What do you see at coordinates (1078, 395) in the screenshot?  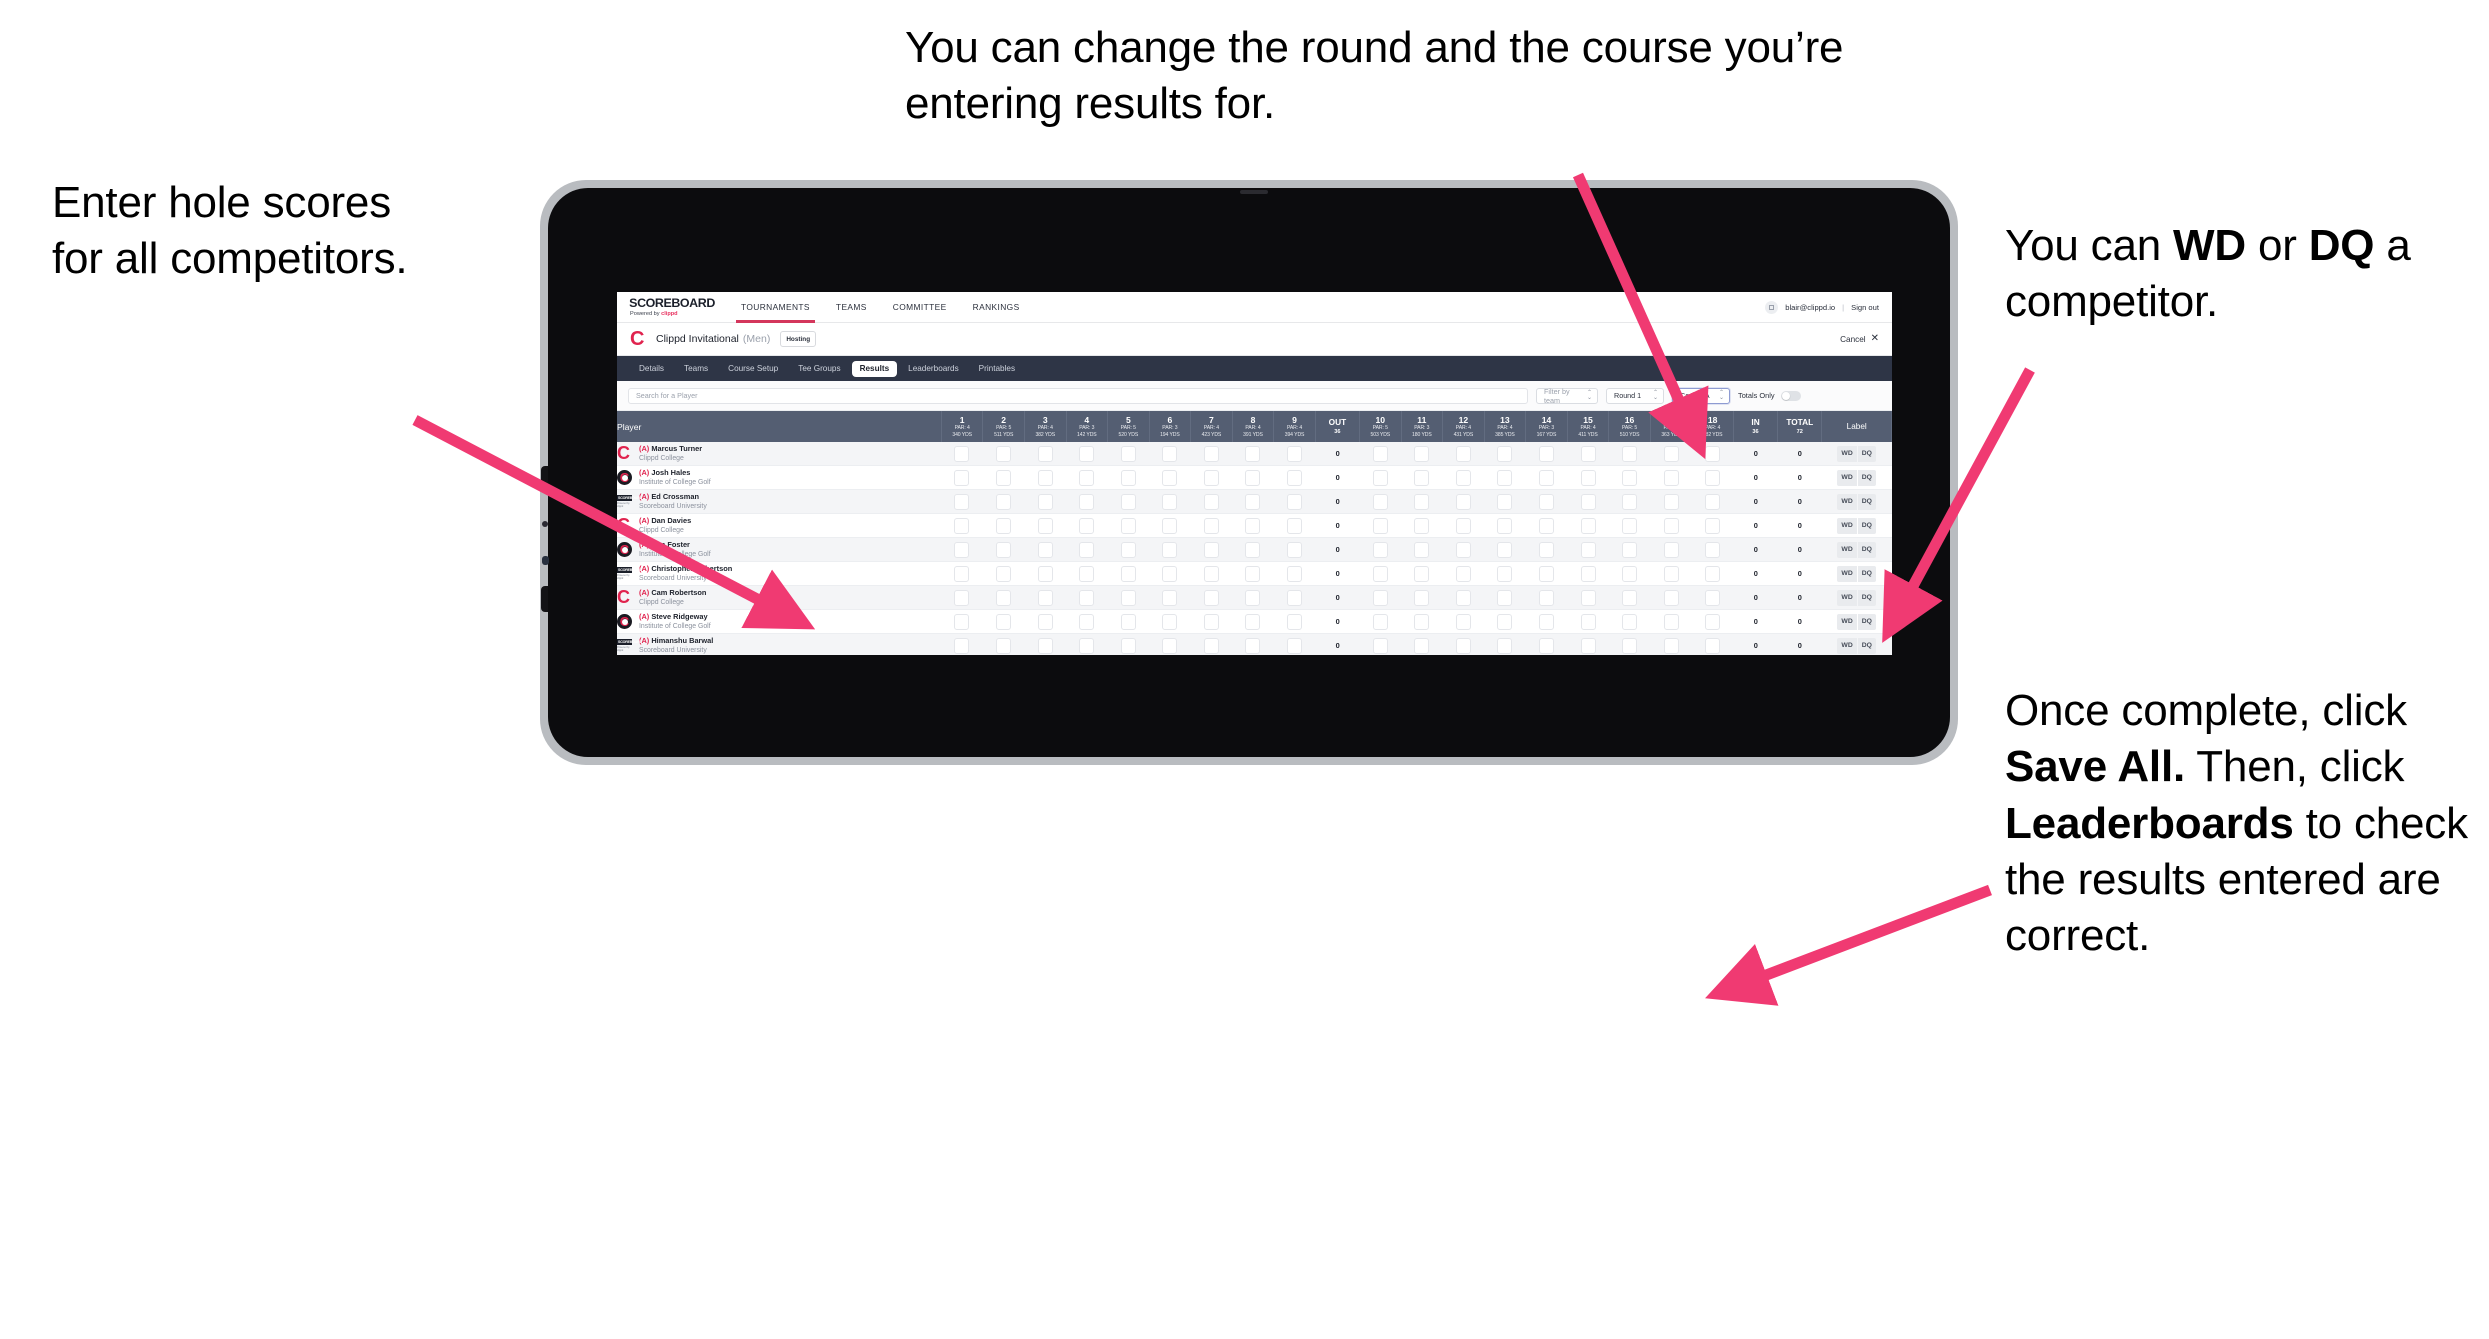 I see `search-input: Search for a Player` at bounding box center [1078, 395].